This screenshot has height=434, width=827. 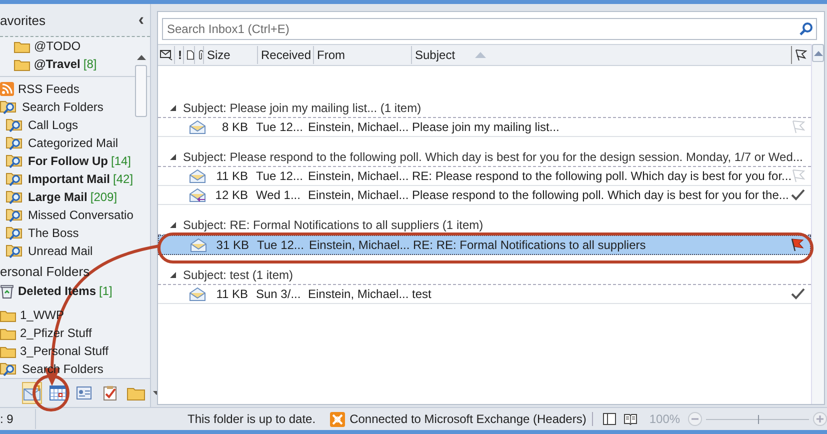 I want to click on column-header: From, so click(x=363, y=55).